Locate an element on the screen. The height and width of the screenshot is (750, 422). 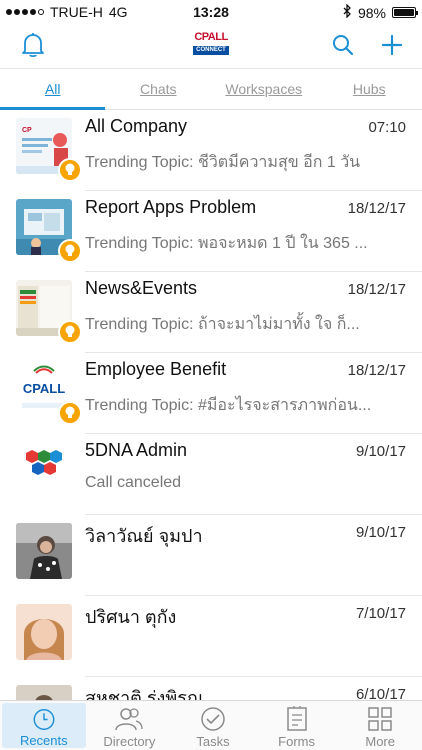
people-icon is located at coordinates (129, 719).